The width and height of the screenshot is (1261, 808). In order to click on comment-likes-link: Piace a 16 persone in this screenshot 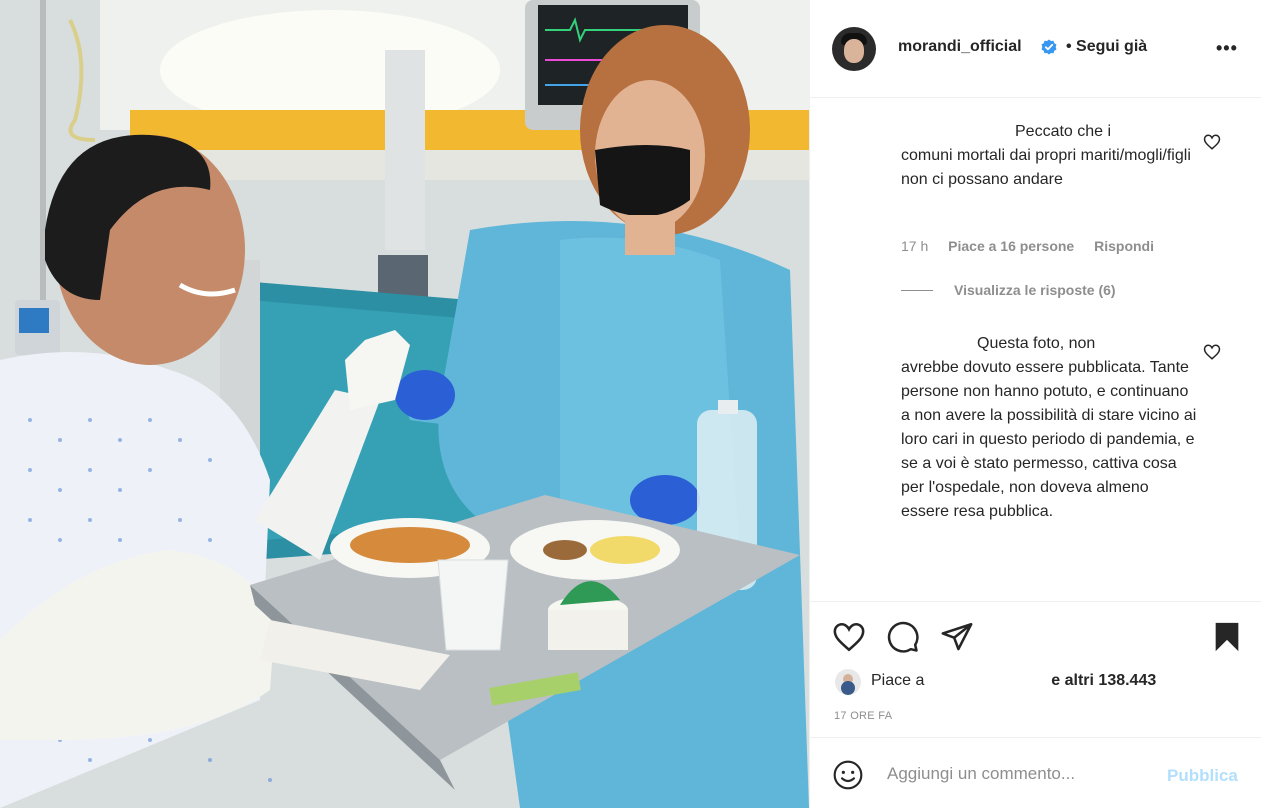, I will do `click(1011, 246)`.